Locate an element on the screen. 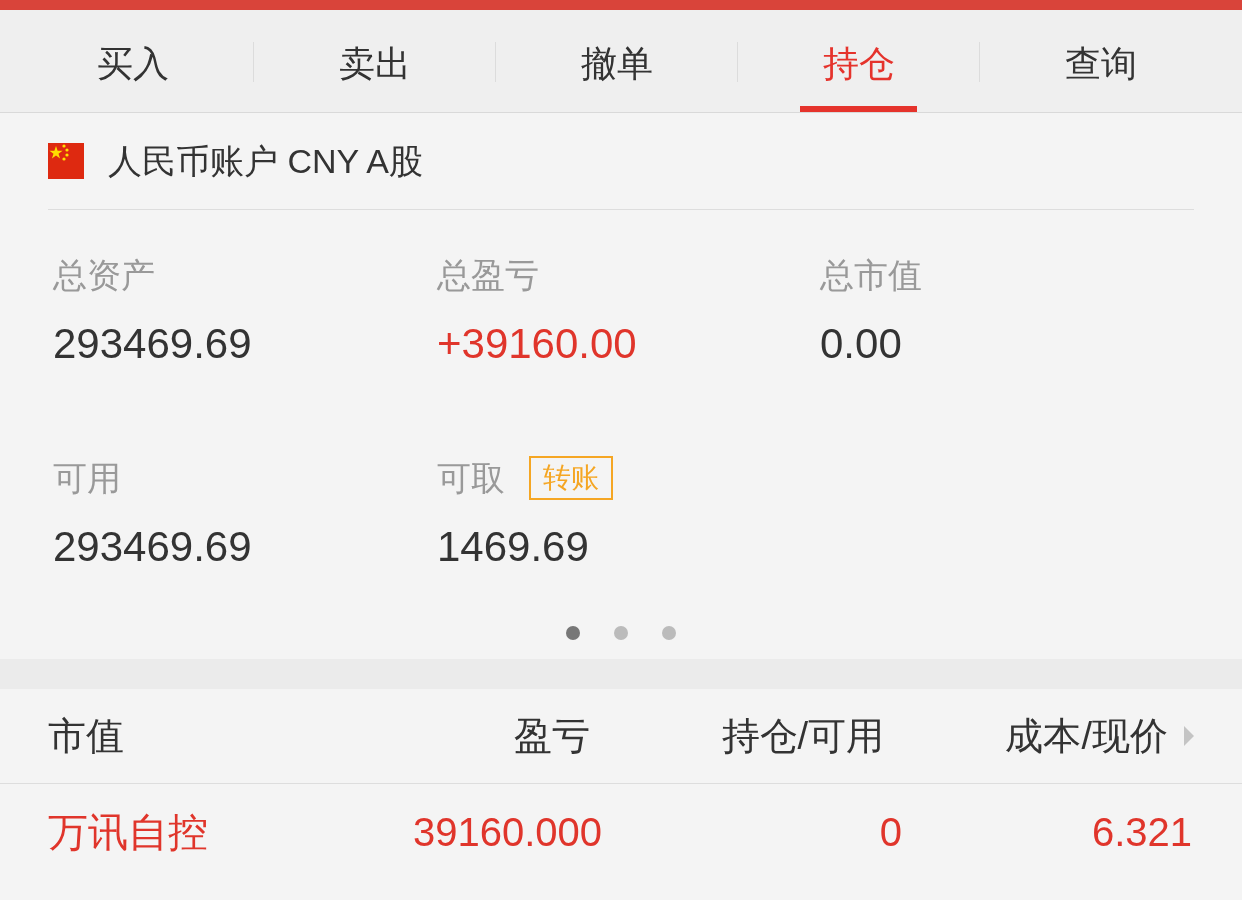 The image size is (1242, 900). column-header: 持仓/可用 is located at coordinates (803, 736).